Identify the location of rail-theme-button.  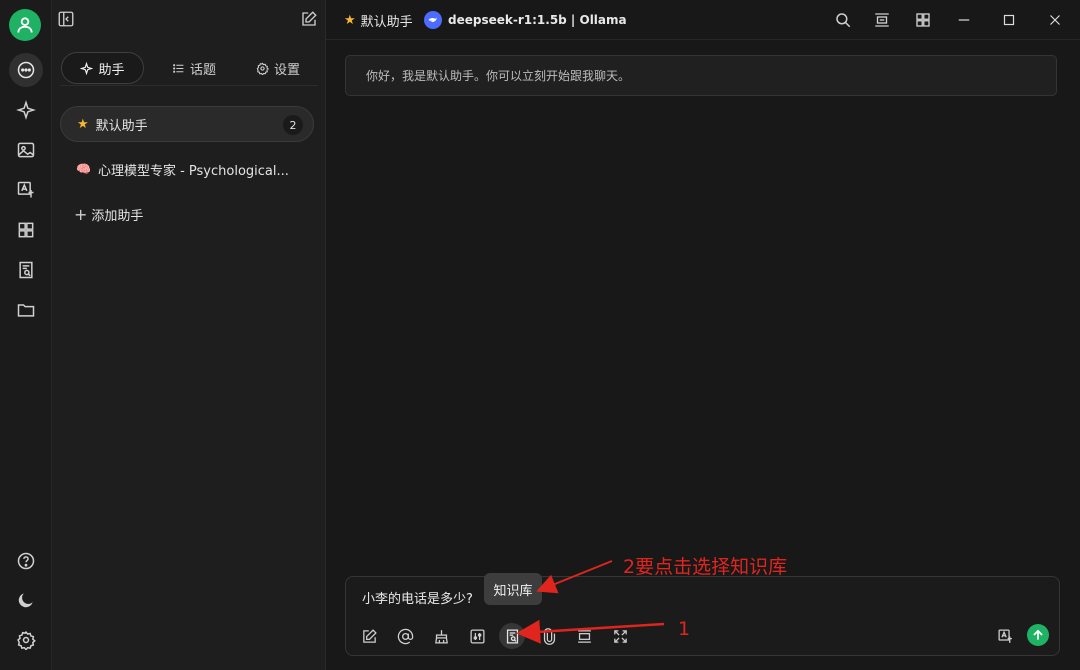
(26, 600).